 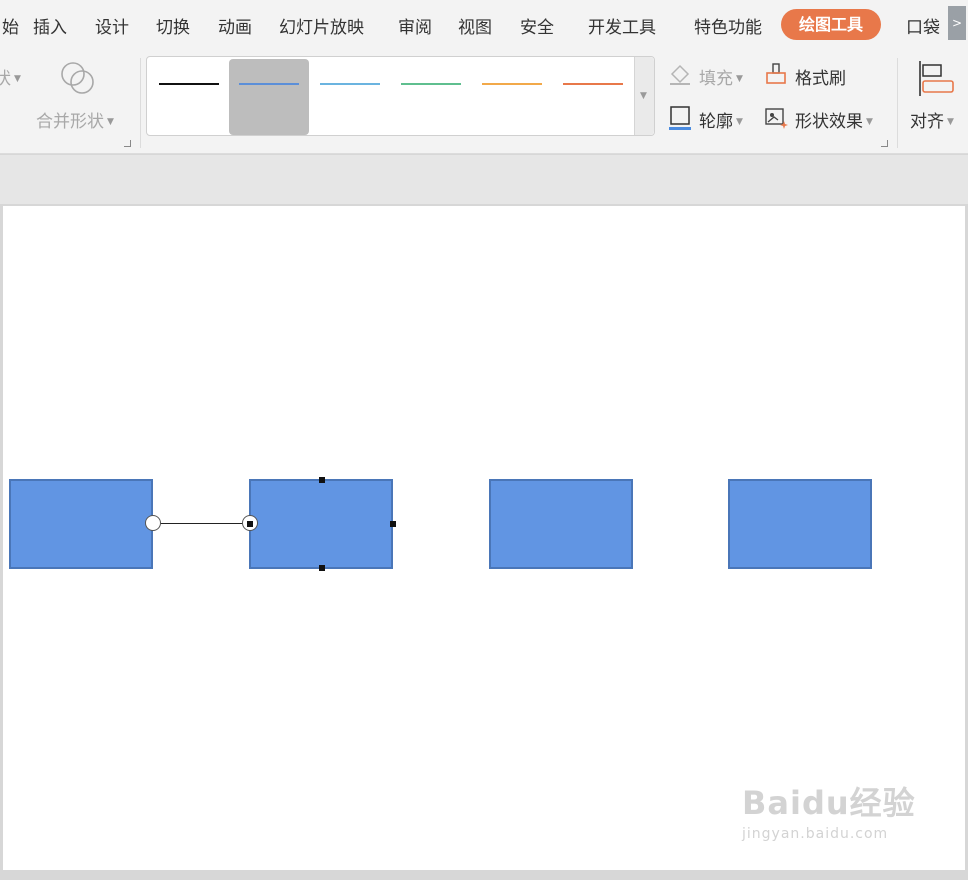 What do you see at coordinates (321, 524) in the screenshot?
I see `rectangle-shape-selected` at bounding box center [321, 524].